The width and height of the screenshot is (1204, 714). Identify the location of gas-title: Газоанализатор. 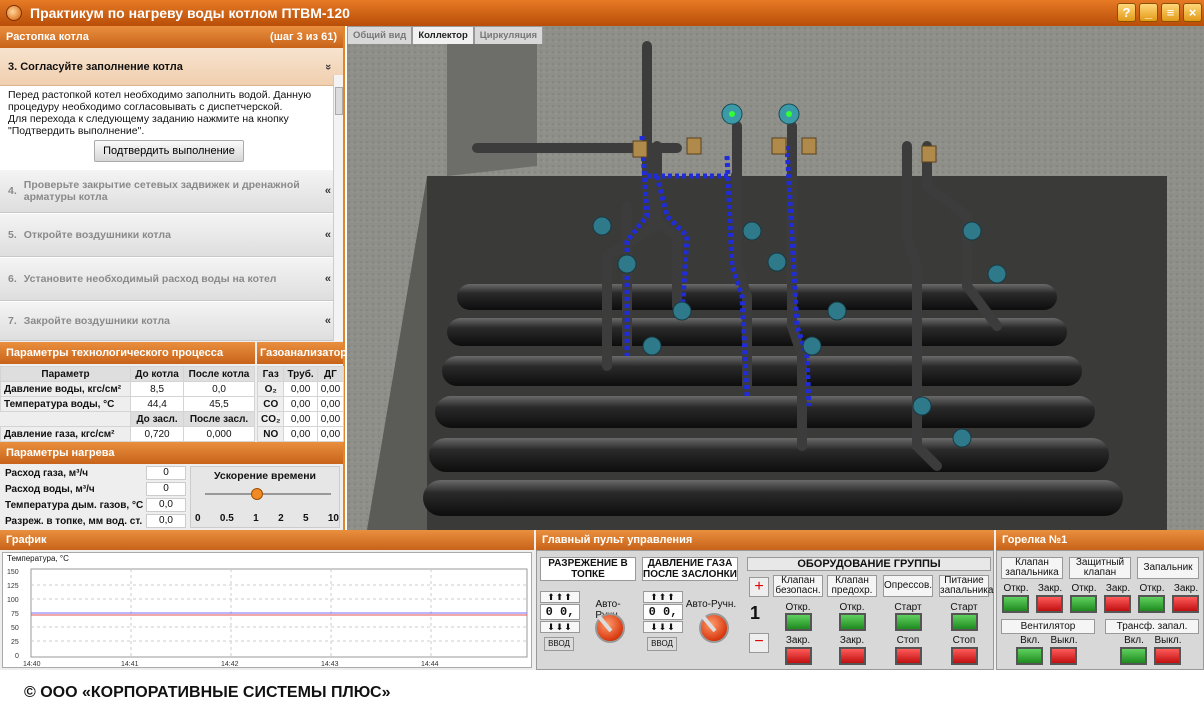
(302, 353).